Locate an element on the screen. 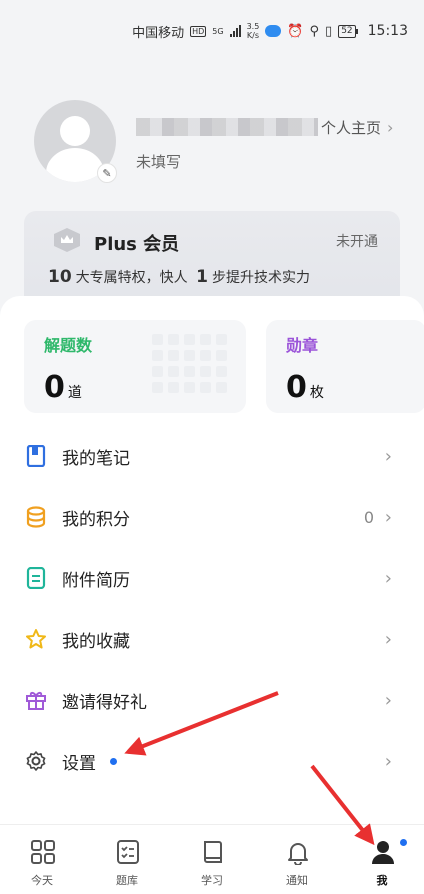  solved-unit: 道 is located at coordinates (74, 393).